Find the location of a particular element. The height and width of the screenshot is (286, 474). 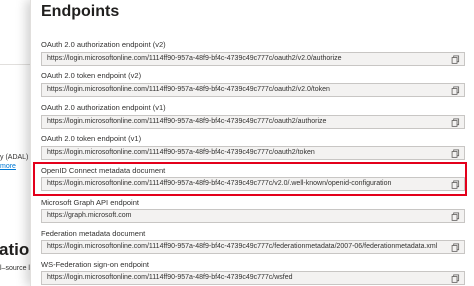

divider is located at coordinates (17, 64).